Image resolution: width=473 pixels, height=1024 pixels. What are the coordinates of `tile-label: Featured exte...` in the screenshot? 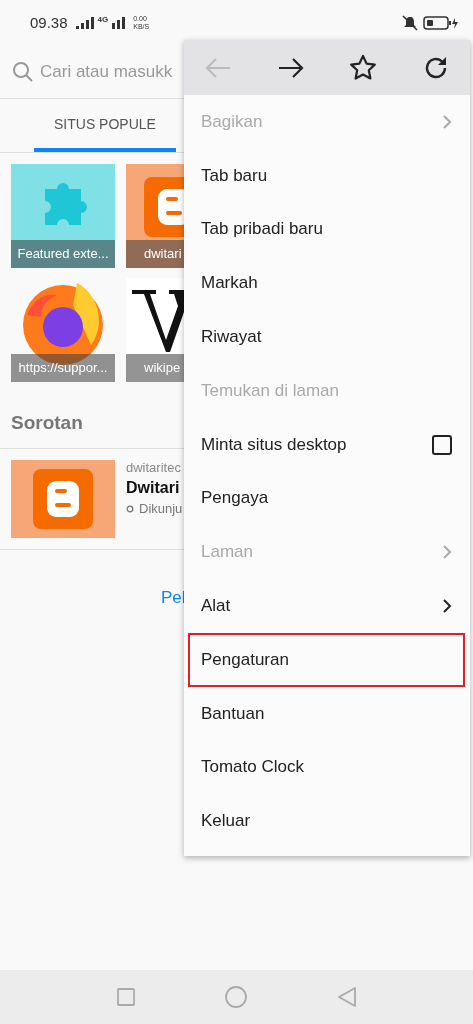 It's located at (63, 254).